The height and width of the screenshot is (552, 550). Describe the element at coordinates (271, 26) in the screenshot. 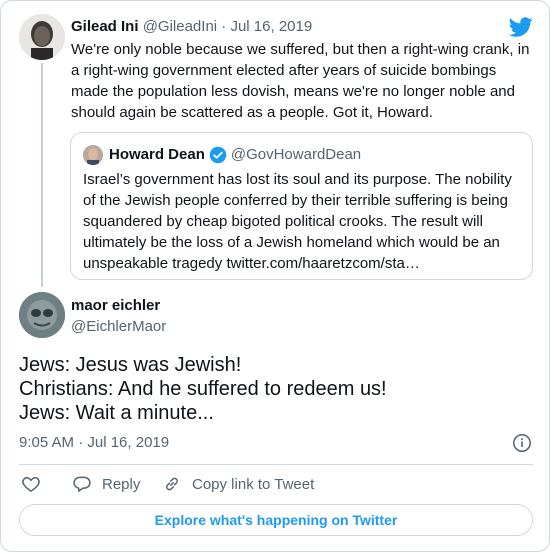

I see `parent-tweet-date: Jul 16, 2019` at that location.